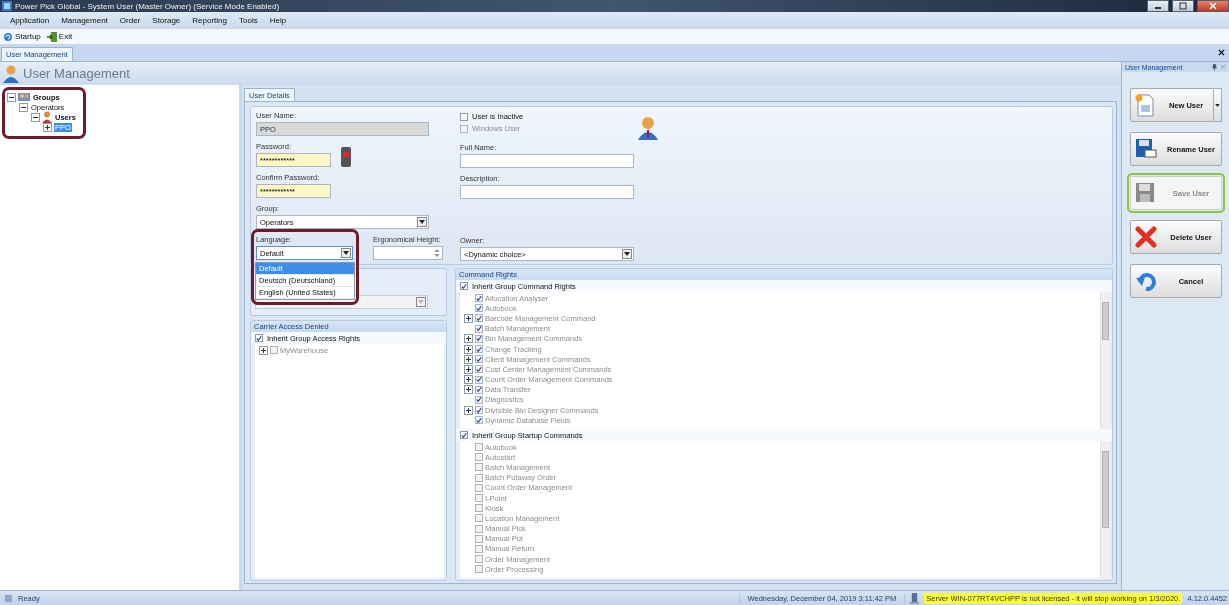 This screenshot has height=605, width=1229. I want to click on maximize-button, so click(1183, 6).